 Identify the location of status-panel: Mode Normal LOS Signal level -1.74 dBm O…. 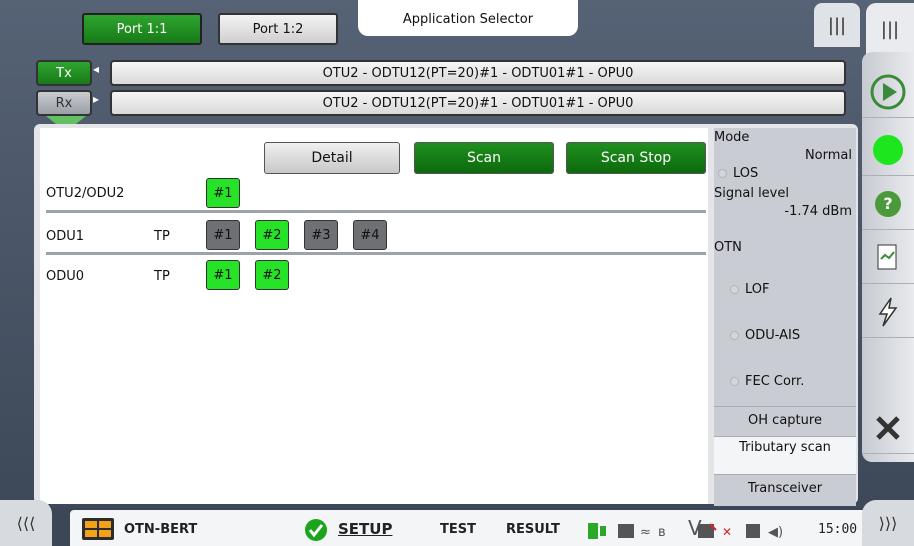
(785, 317).